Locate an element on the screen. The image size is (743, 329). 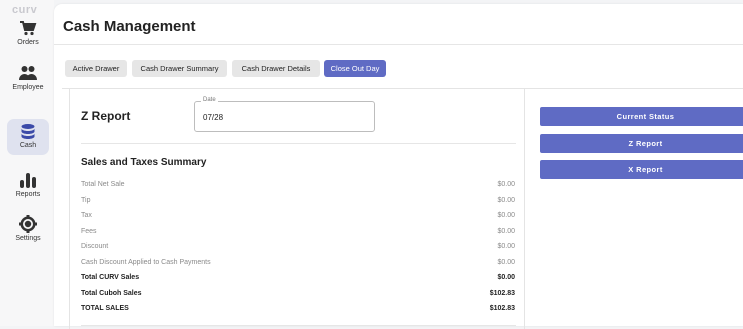
sidebar-item-cash: Cash is located at coordinates (28, 137).